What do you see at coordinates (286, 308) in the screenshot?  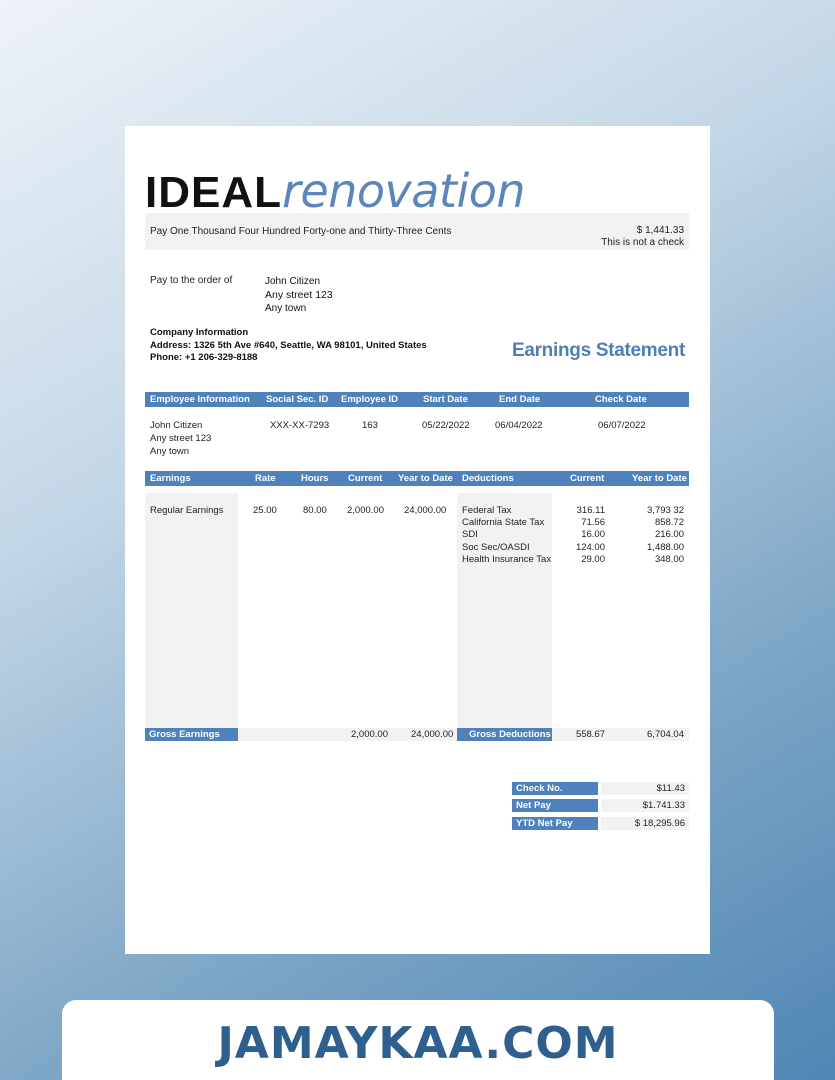 I see `payee-town: Any town` at bounding box center [286, 308].